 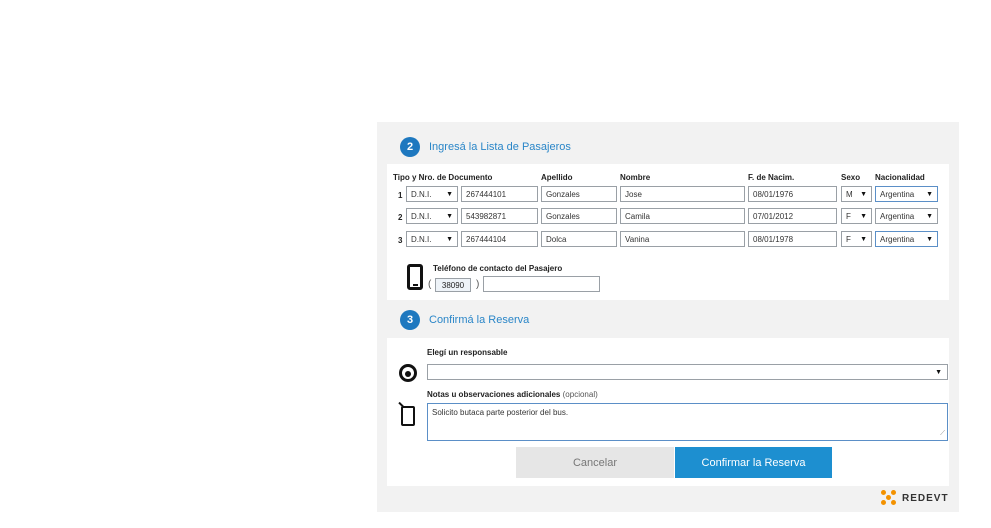 What do you see at coordinates (668, 147) in the screenshot?
I see `passengers-section-header: 2 Ingresá la Lista de Pasajeros` at bounding box center [668, 147].